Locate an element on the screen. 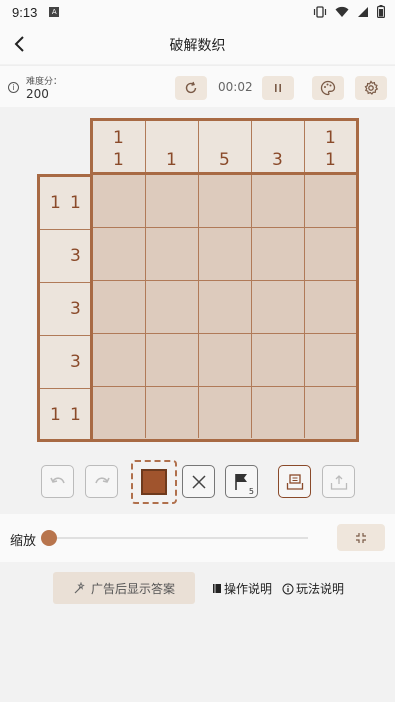  fit-screen-button is located at coordinates (361, 537).